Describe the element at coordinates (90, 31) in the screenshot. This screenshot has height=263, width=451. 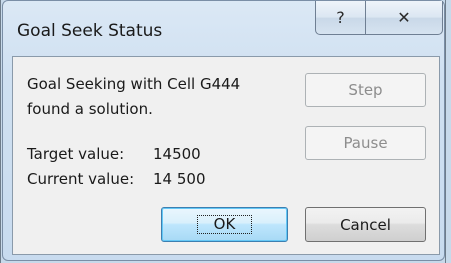
I see `dialog-title: Goal Seek Status` at that location.